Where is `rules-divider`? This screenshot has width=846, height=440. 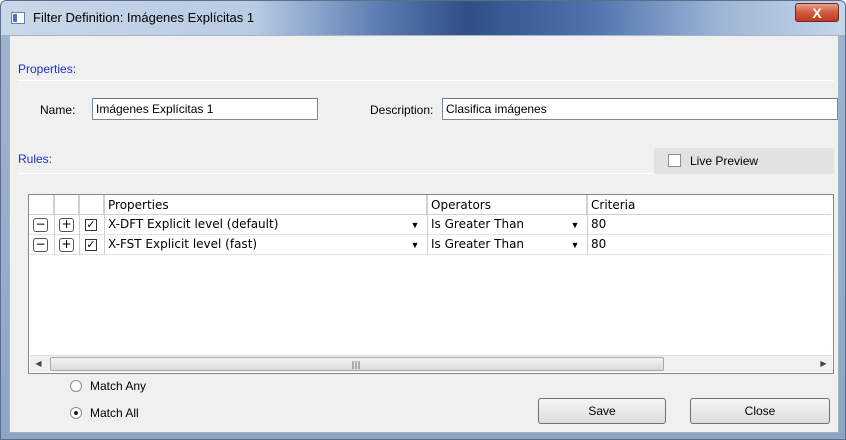 rules-divider is located at coordinates (336, 173).